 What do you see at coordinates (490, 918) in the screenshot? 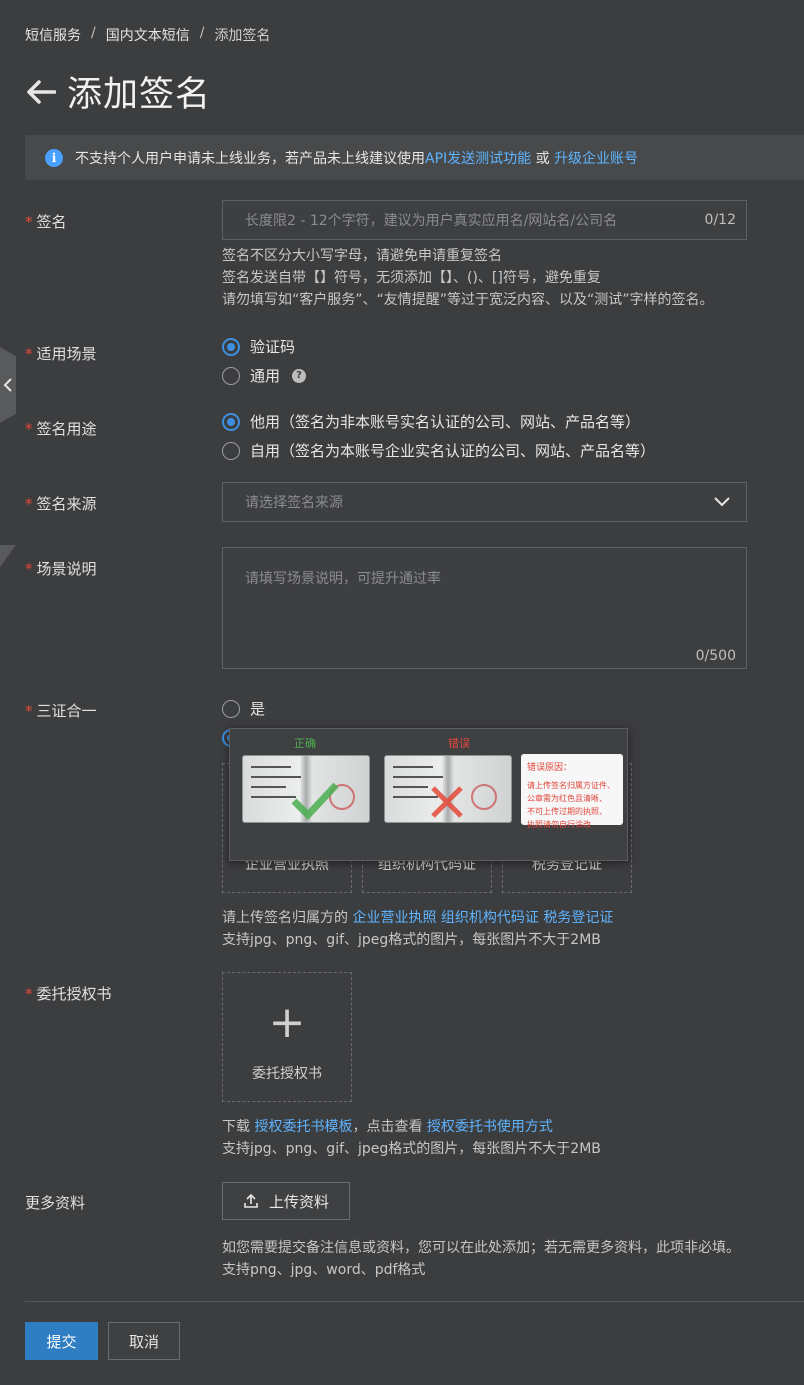
I see `org-code-cert-link: 组织机构代码证` at bounding box center [490, 918].